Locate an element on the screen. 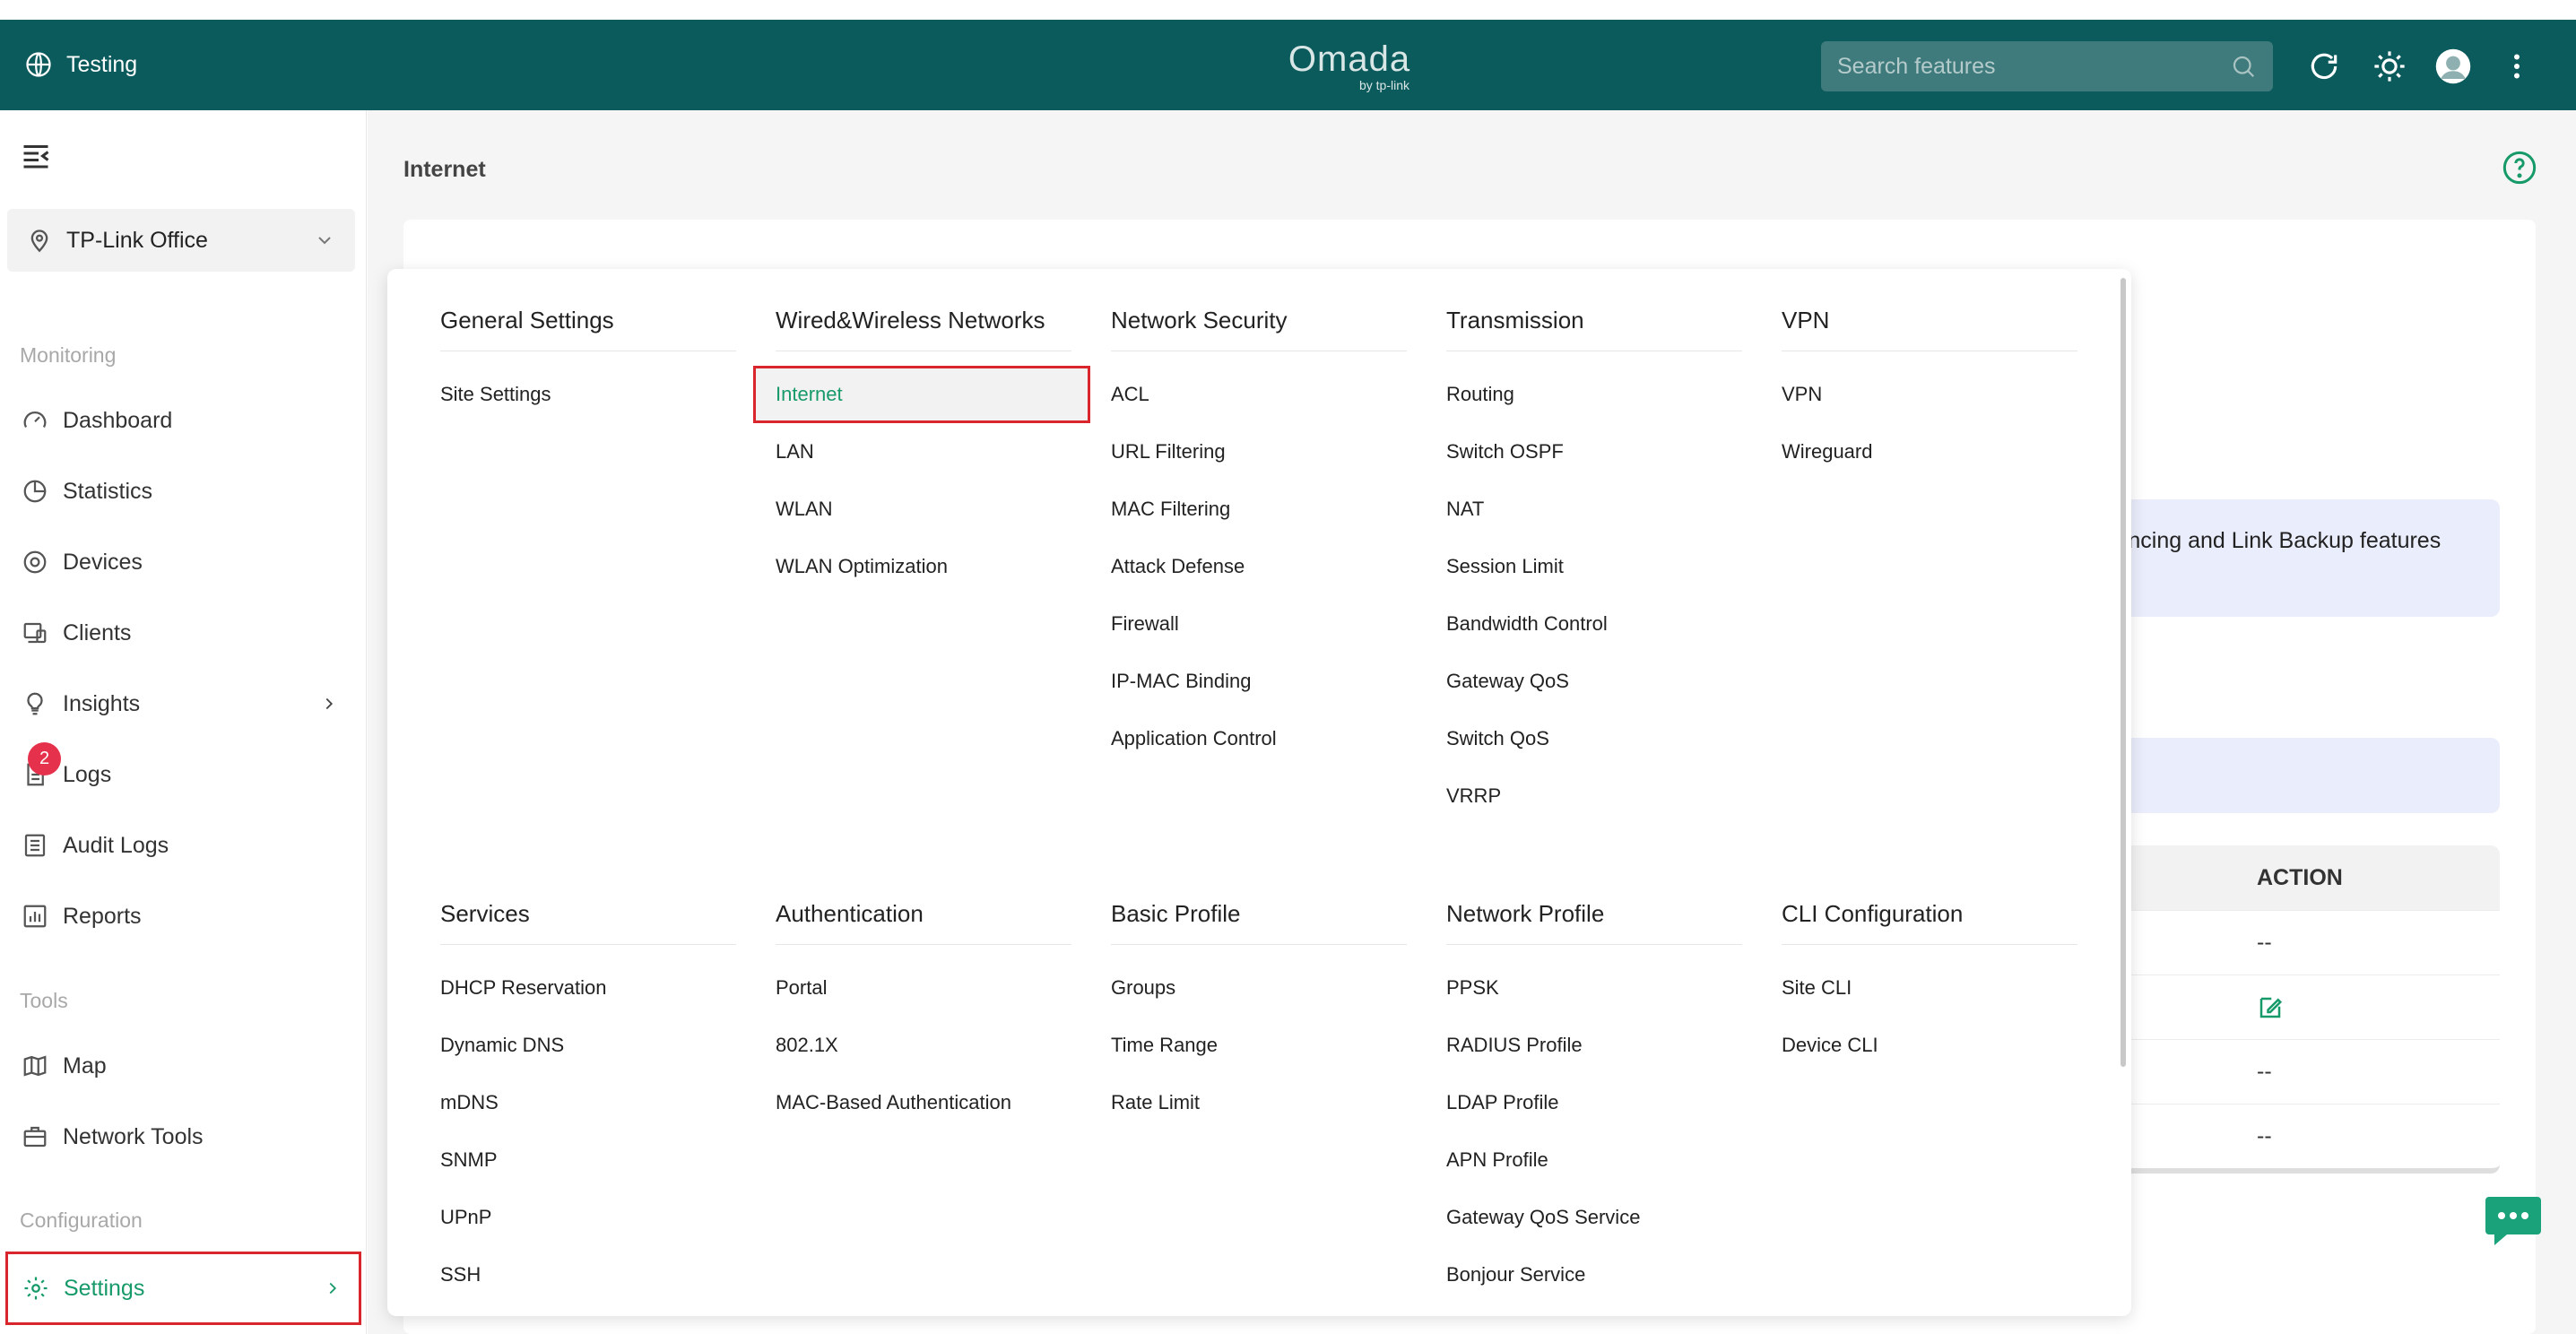 The image size is (2576, 1334). menu-item: Rate Limit is located at coordinates (1259, 1102).